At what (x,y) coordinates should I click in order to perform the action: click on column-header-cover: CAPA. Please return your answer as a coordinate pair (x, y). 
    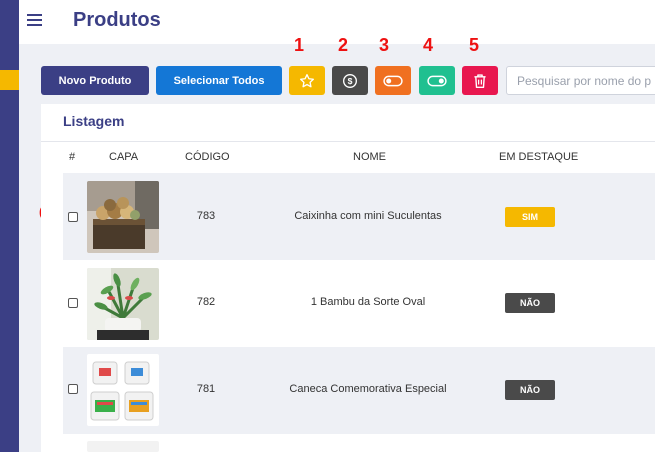
    Looking at the image, I should click on (124, 157).